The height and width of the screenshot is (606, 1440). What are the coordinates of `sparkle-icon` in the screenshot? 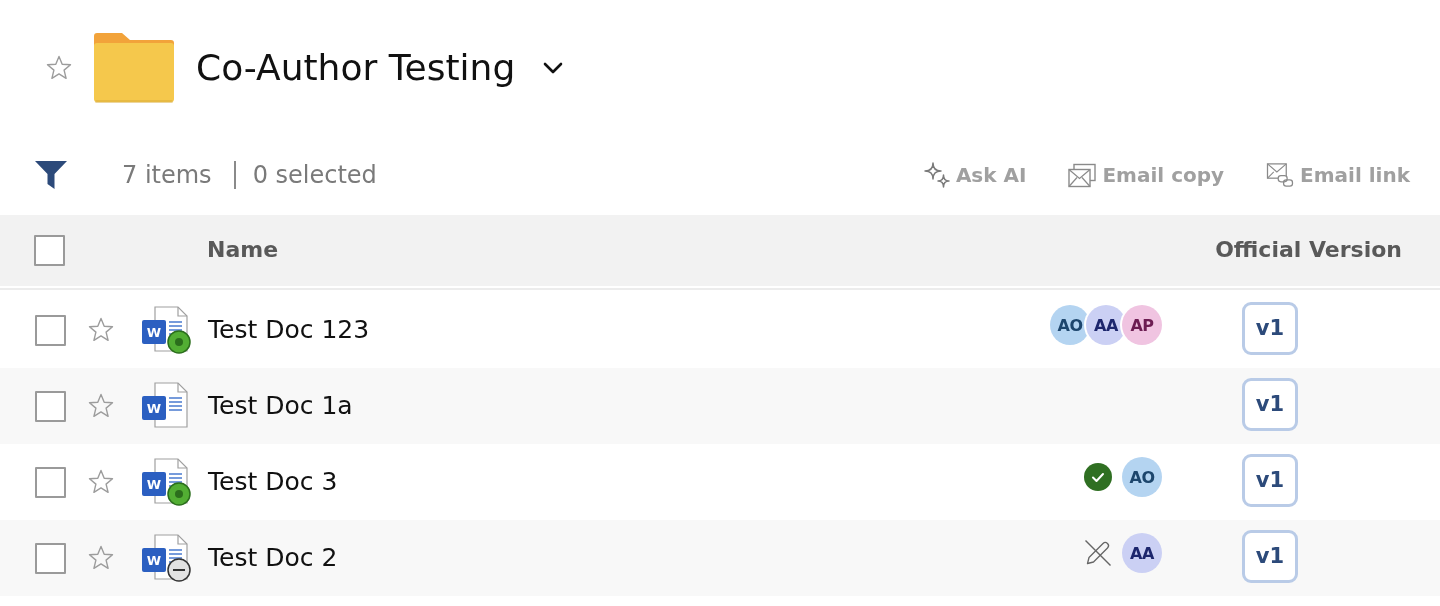 It's located at (936, 175).